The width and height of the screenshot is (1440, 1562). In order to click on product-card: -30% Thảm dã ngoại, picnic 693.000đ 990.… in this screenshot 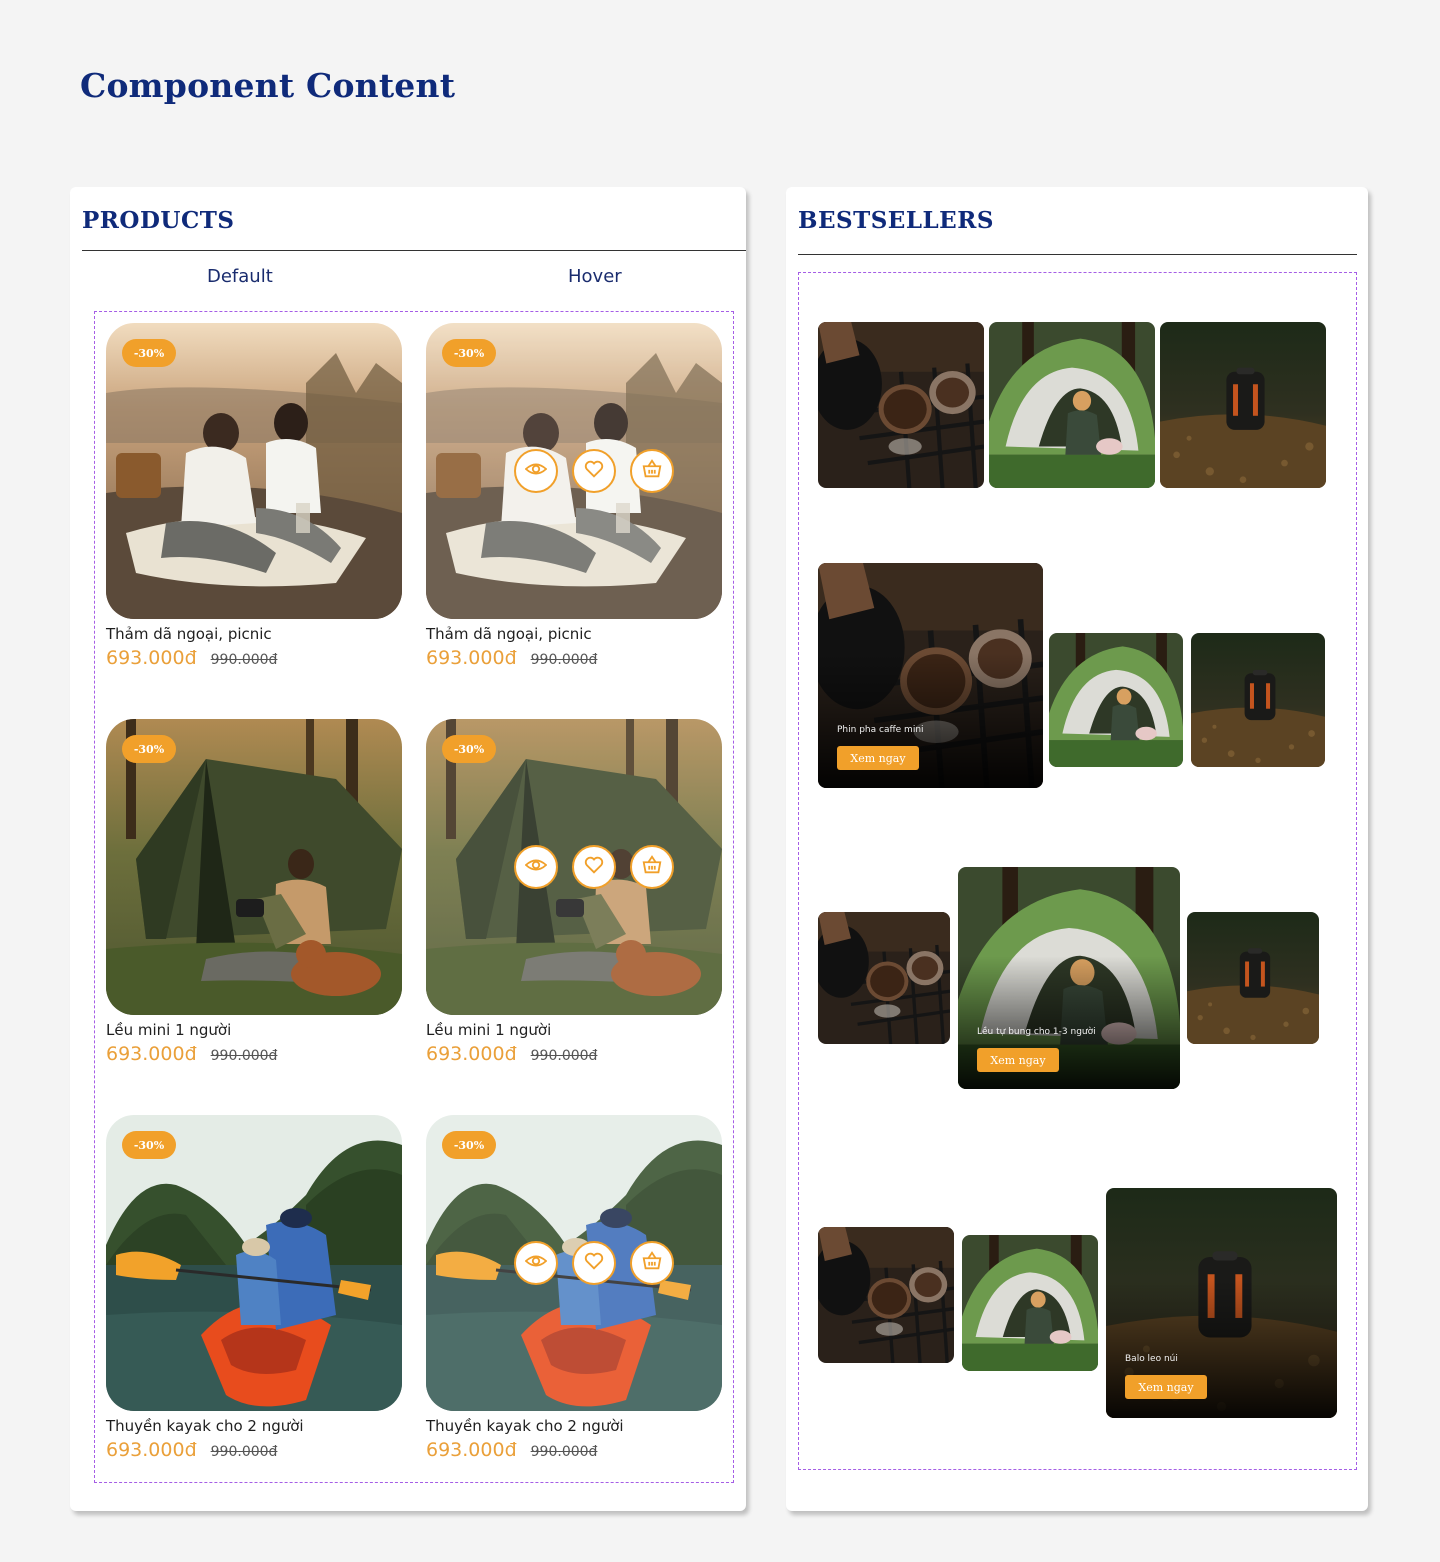, I will do `click(254, 496)`.